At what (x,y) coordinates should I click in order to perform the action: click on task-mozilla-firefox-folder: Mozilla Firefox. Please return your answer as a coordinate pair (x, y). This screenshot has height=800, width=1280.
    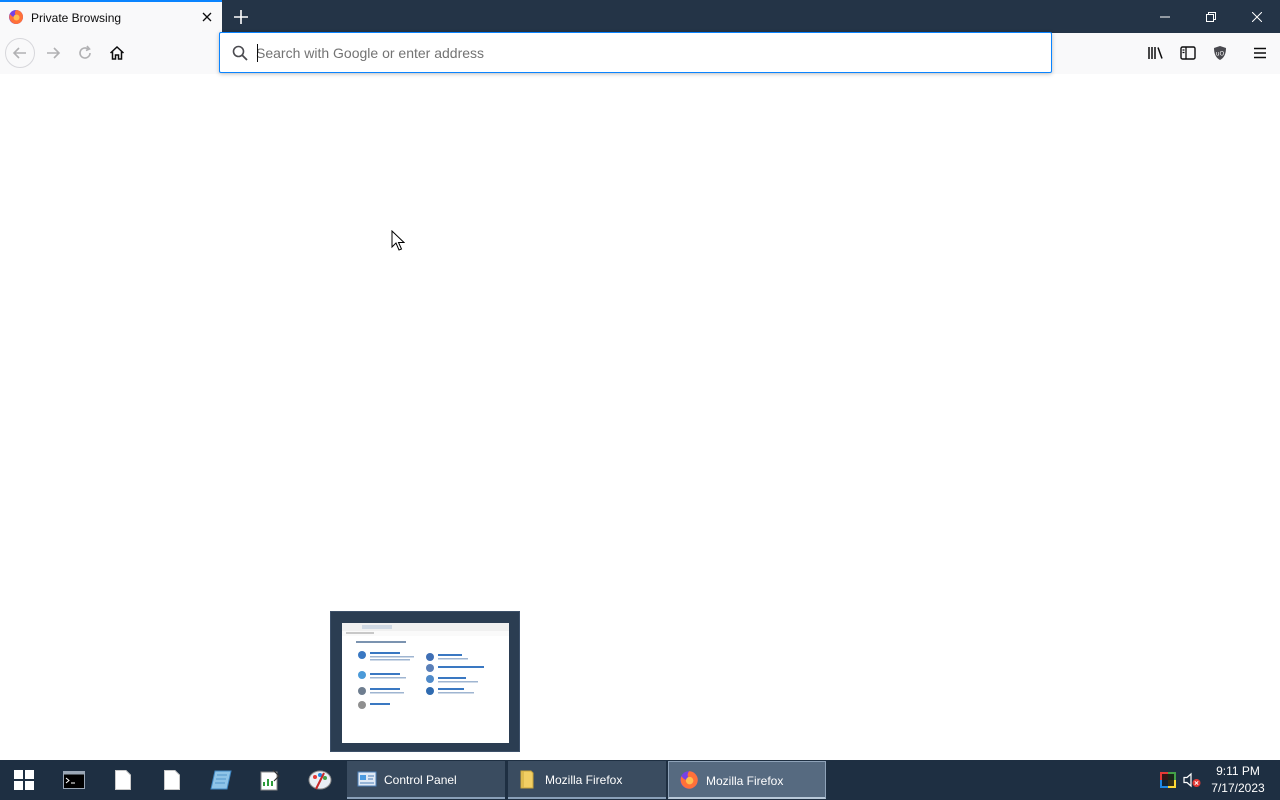
    Looking at the image, I should click on (587, 780).